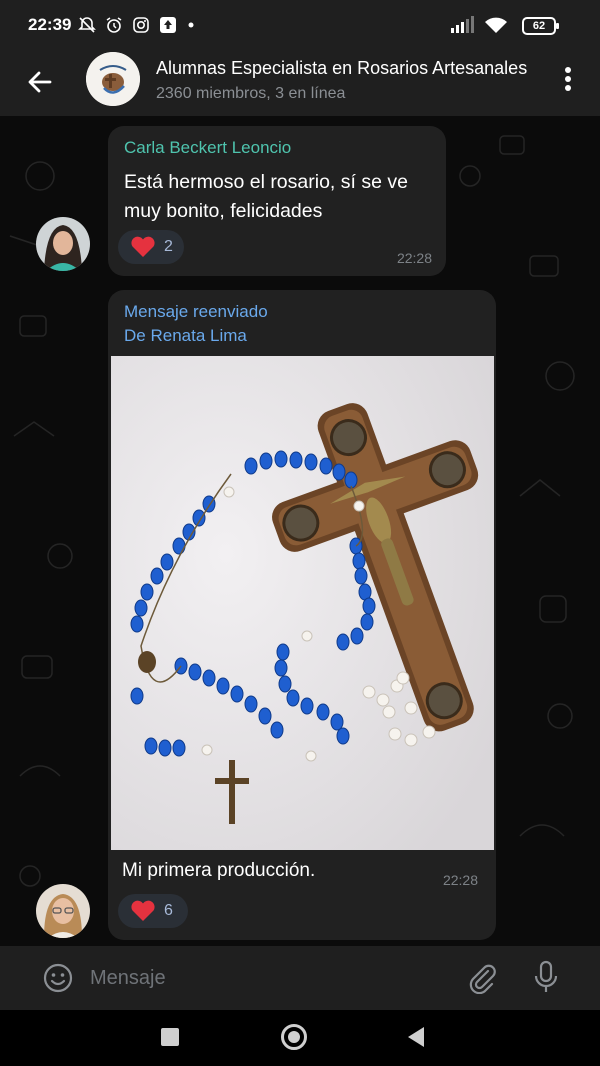 The width and height of the screenshot is (600, 1066). I want to click on status-time: 22:39, so click(50, 24).